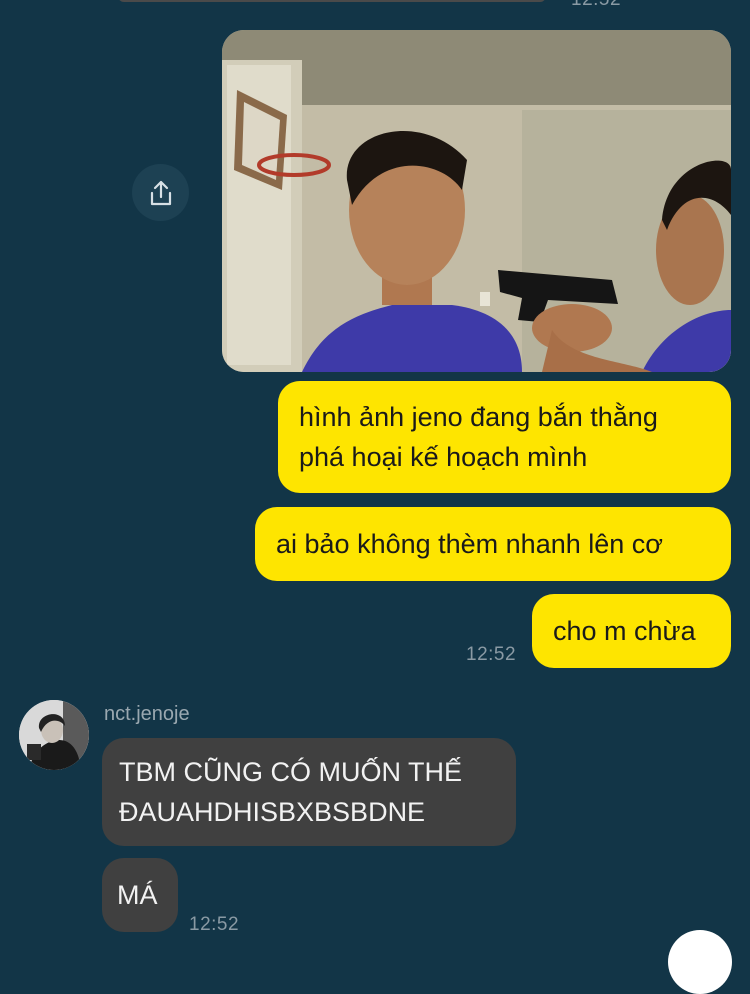 Image resolution: width=750 pixels, height=994 pixels. Describe the element at coordinates (469, 544) in the screenshot. I see `message-line: ai bảo không thèm nhanh lên cơ` at that location.